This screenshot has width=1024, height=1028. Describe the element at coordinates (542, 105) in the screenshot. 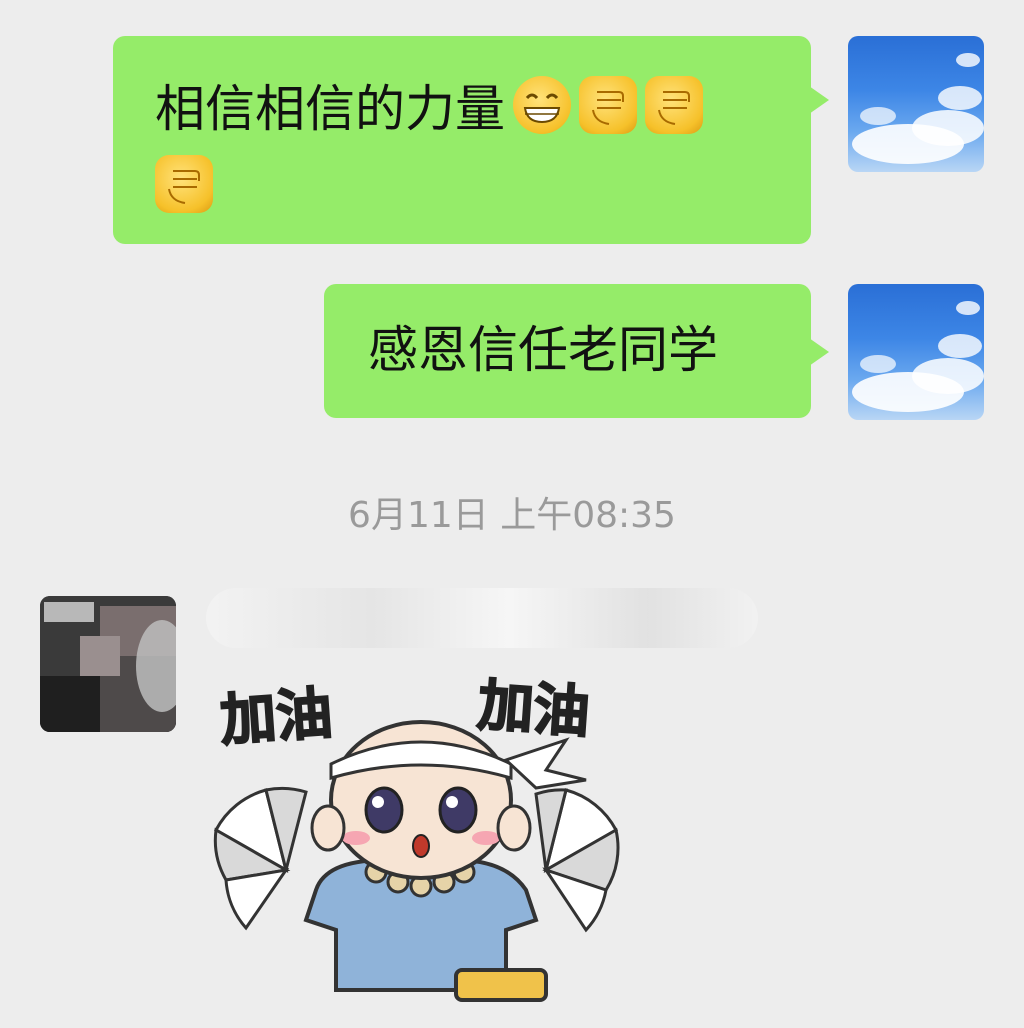

I see `grin-emoji-icon` at that location.